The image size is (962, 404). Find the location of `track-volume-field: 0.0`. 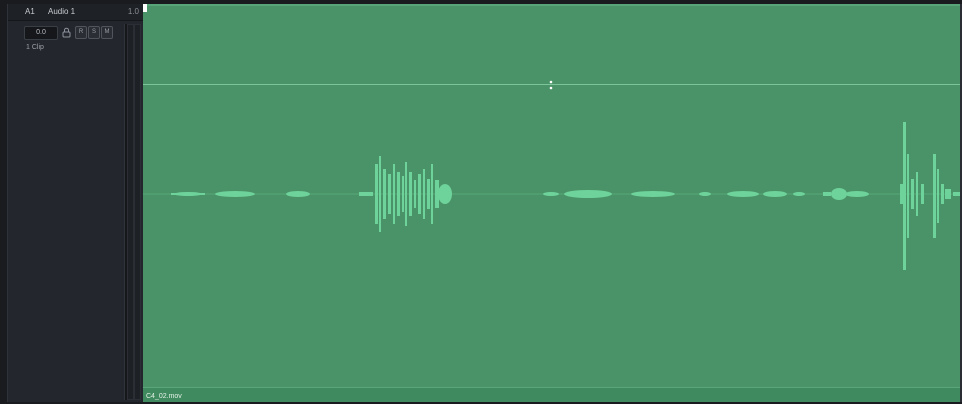

track-volume-field: 0.0 is located at coordinates (41, 33).